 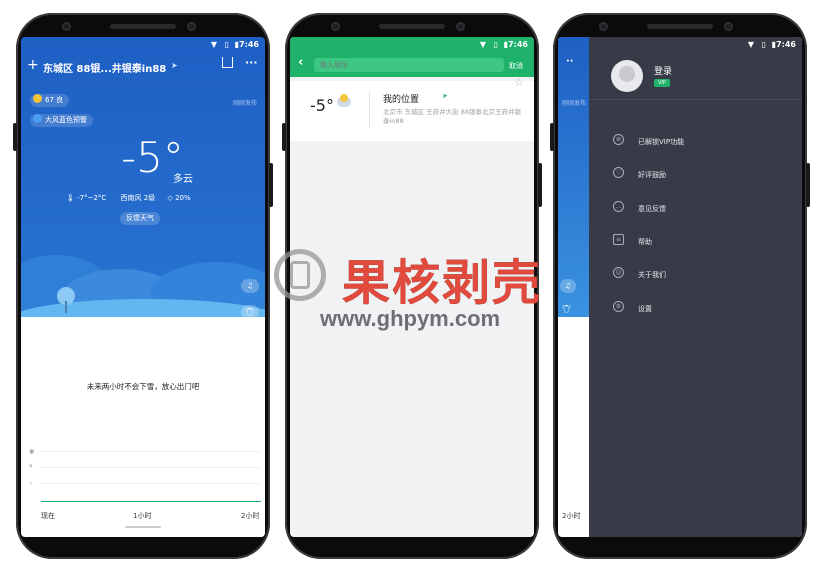 What do you see at coordinates (92, 198) in the screenshot?
I see `temp-range: -7°~2°C` at bounding box center [92, 198].